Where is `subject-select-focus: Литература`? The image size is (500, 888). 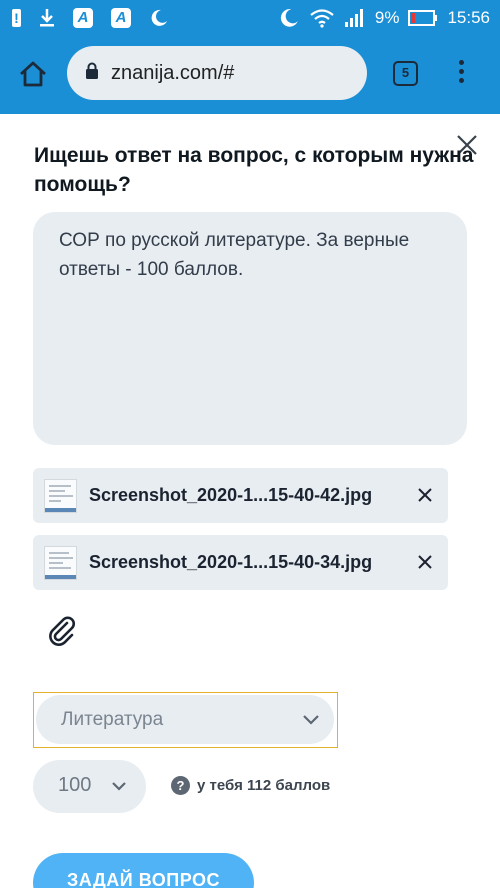 subject-select-focus: Литература is located at coordinates (185, 720).